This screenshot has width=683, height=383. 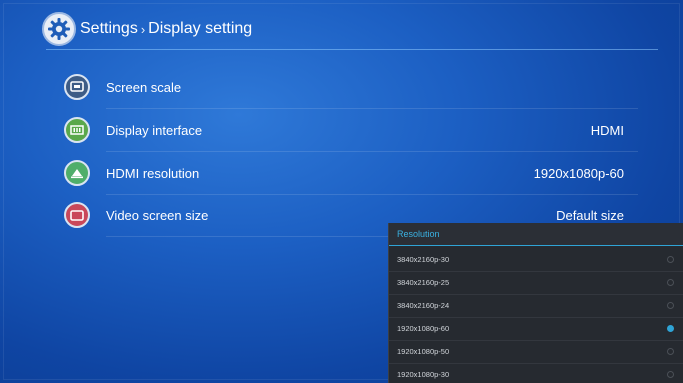 What do you see at coordinates (536, 329) in the screenshot?
I see `resolution-option-selected: 1920x1080p-60` at bounding box center [536, 329].